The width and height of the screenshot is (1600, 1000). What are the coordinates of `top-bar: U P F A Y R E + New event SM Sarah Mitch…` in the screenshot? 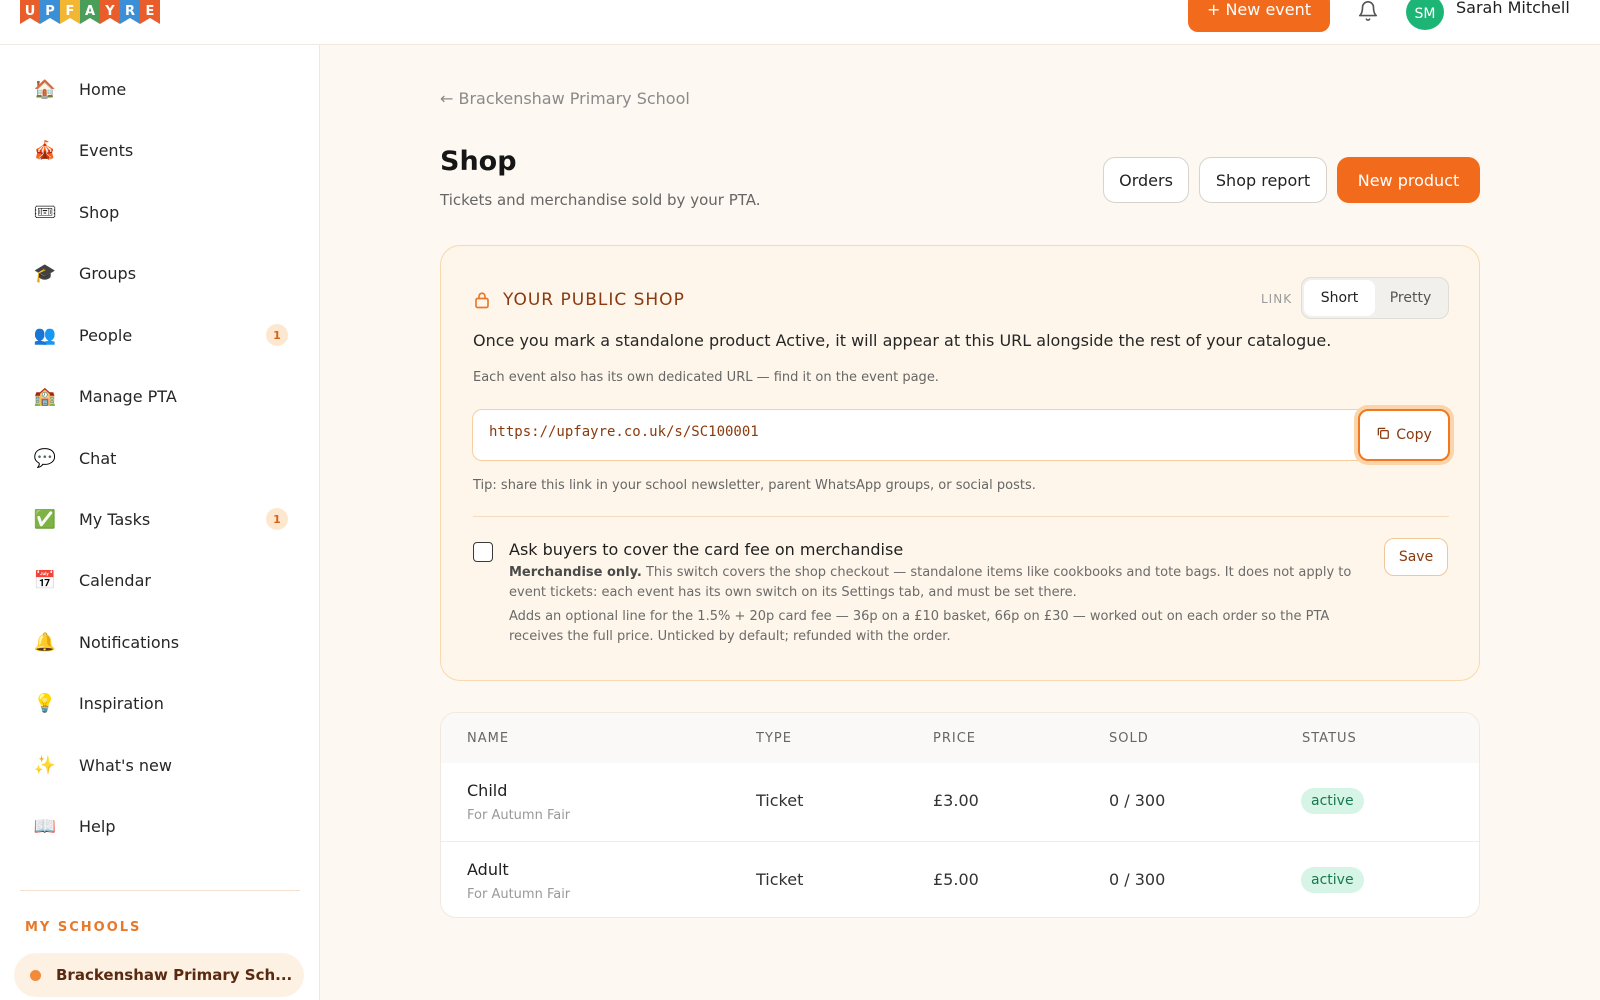 It's located at (800, 22).